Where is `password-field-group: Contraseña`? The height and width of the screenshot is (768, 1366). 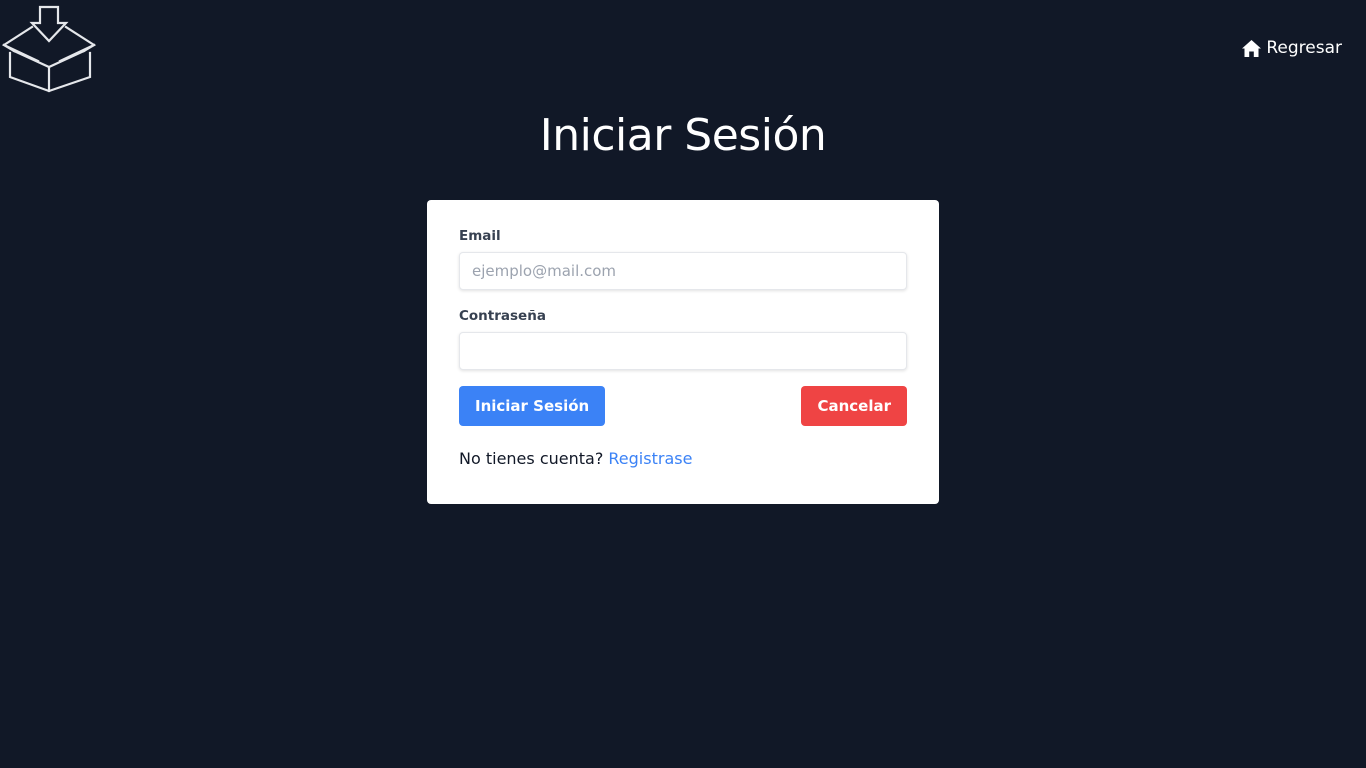 password-field-group: Contraseña is located at coordinates (683, 339).